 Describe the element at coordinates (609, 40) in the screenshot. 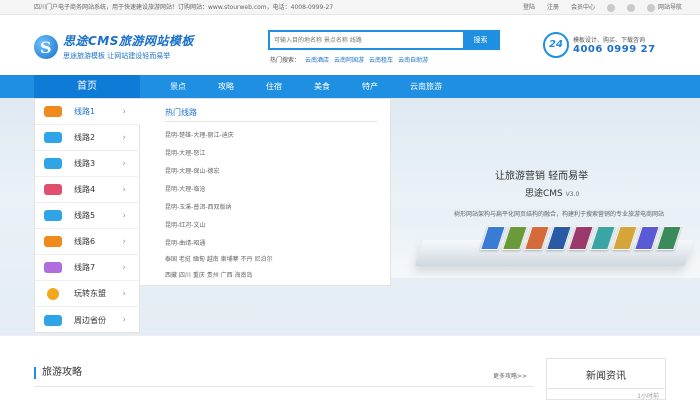

I see `phone-label: 模板设计、购买、下载咨询` at that location.